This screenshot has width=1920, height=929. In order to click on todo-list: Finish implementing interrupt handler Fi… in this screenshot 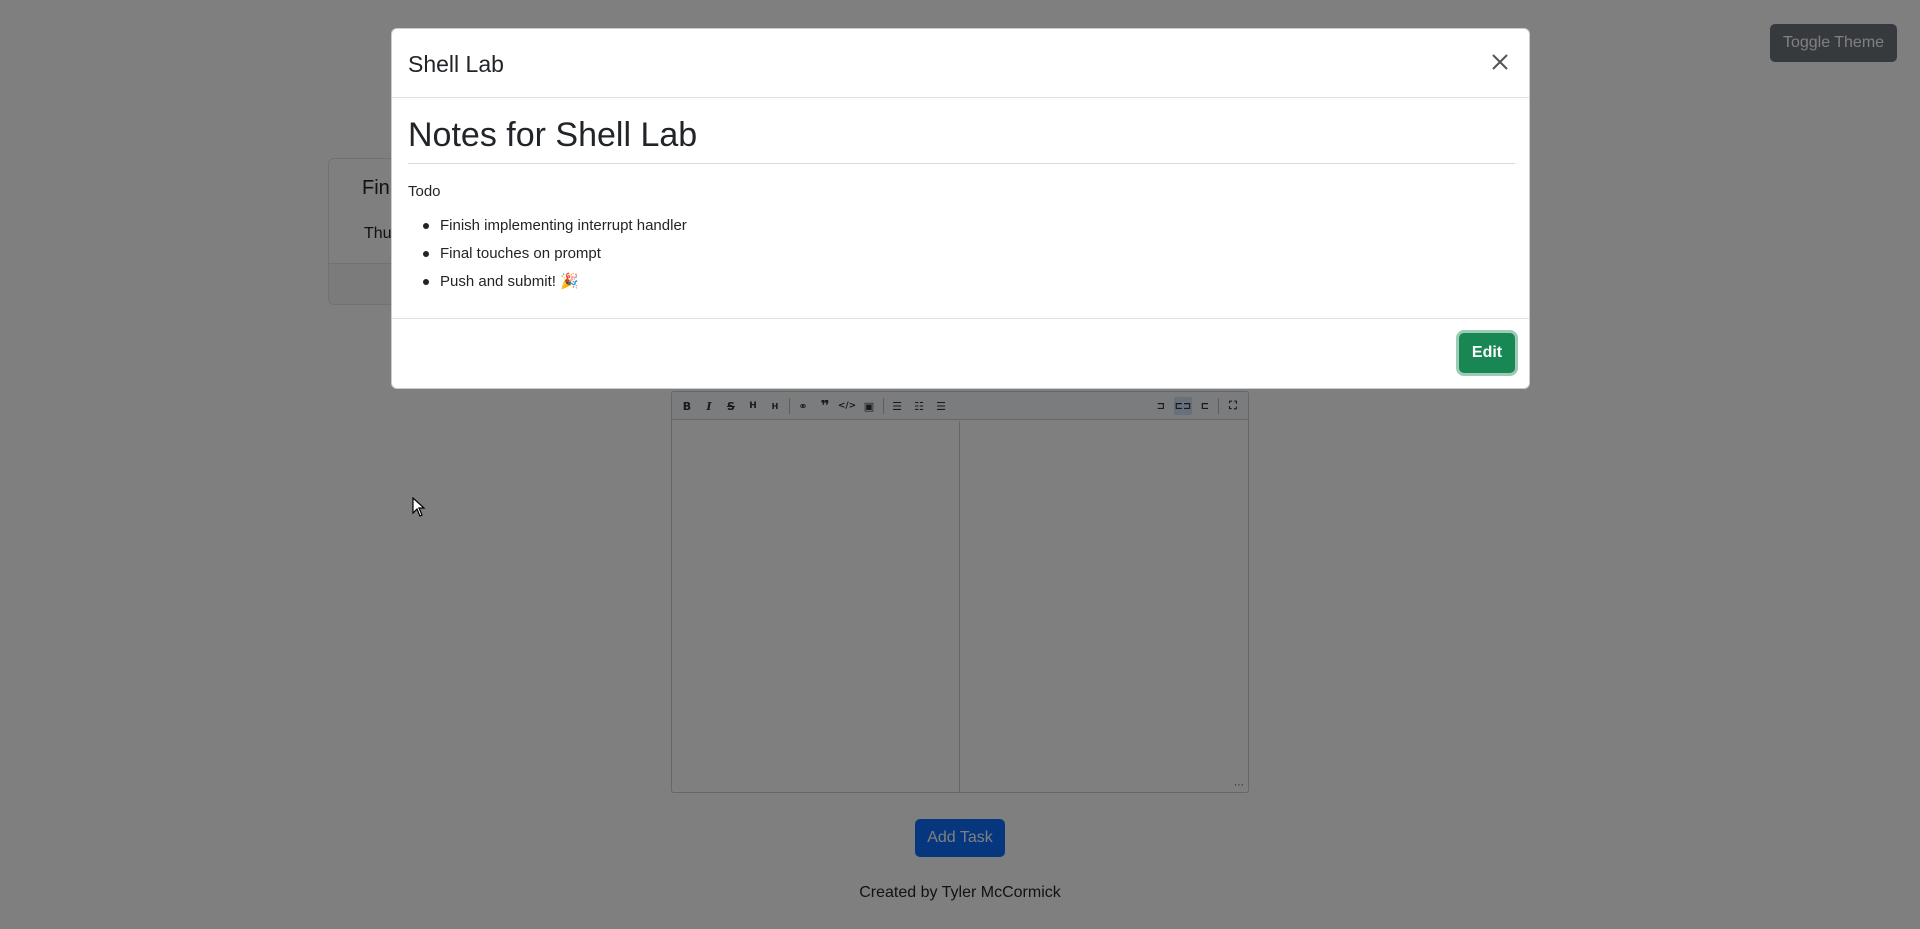, I will do `click(555, 258)`.